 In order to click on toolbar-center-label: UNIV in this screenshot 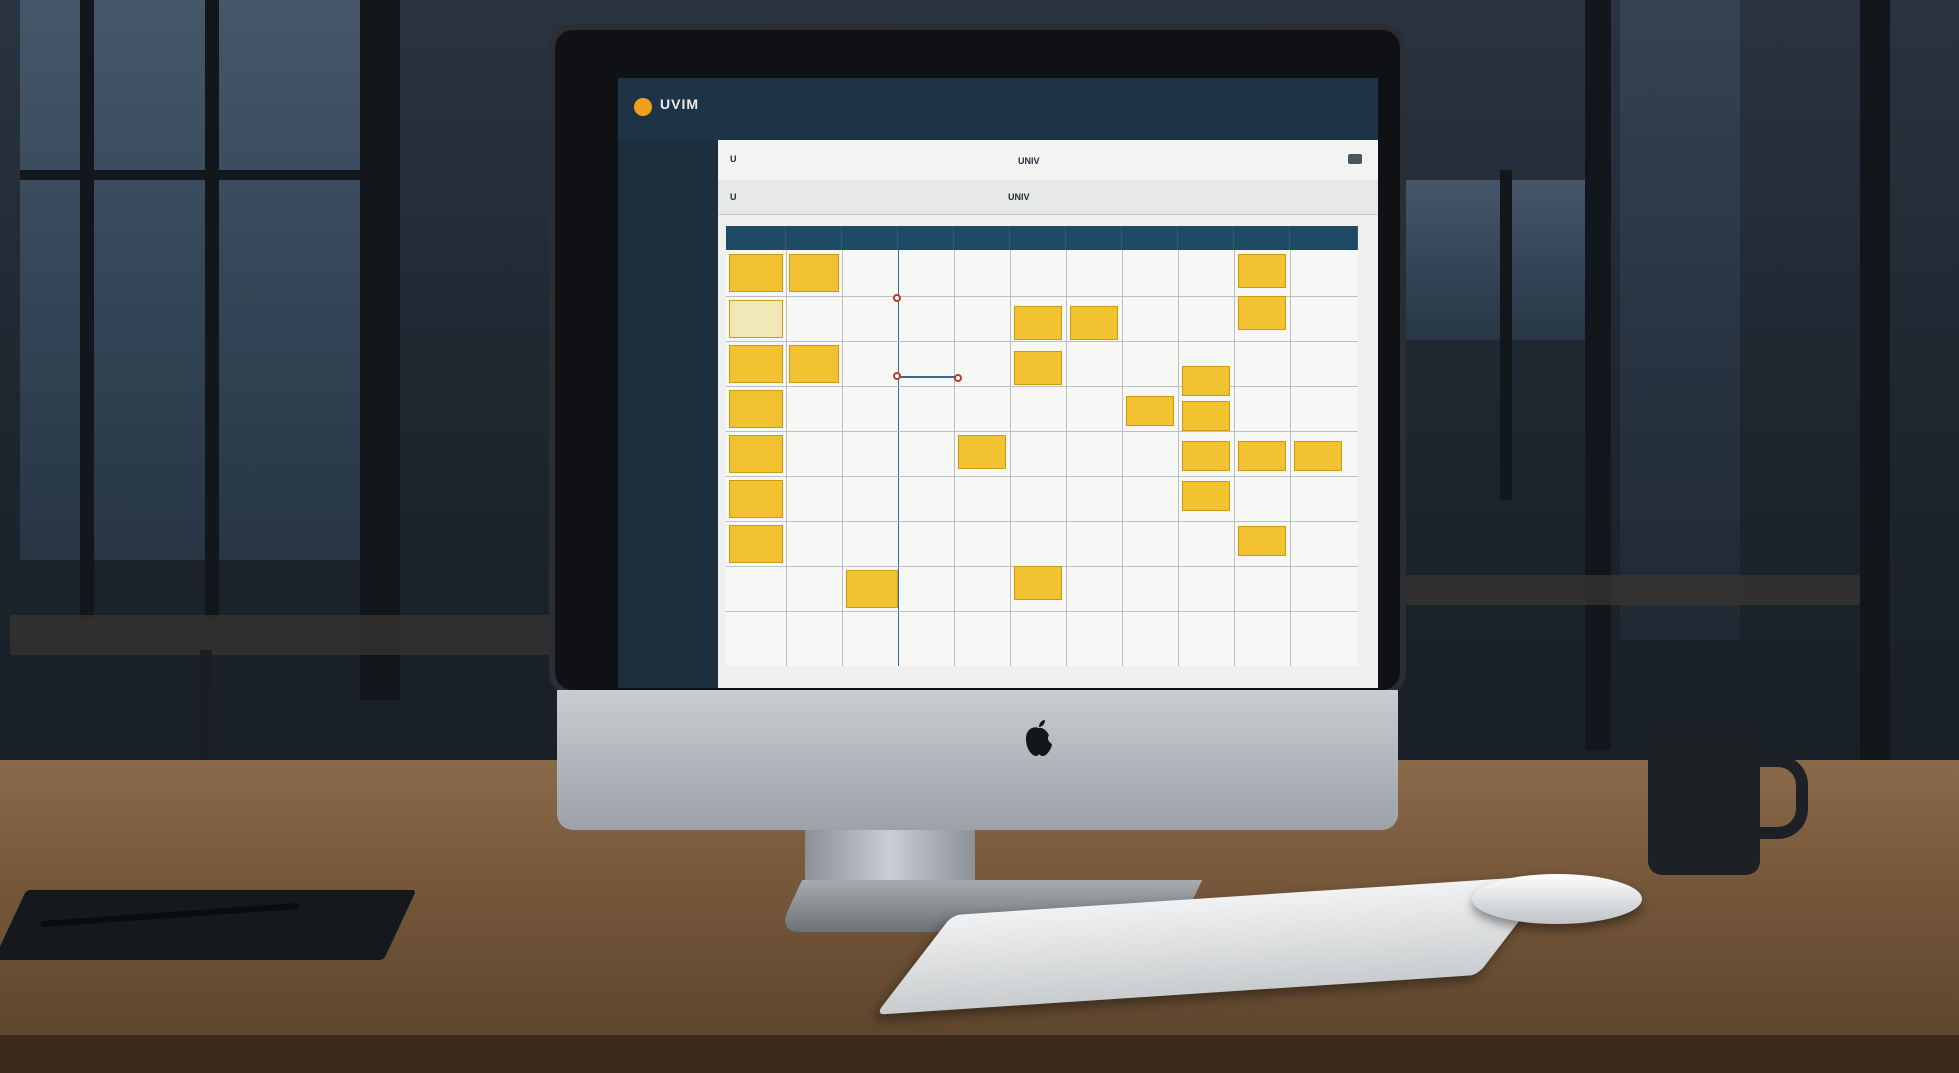, I will do `click(1029, 161)`.